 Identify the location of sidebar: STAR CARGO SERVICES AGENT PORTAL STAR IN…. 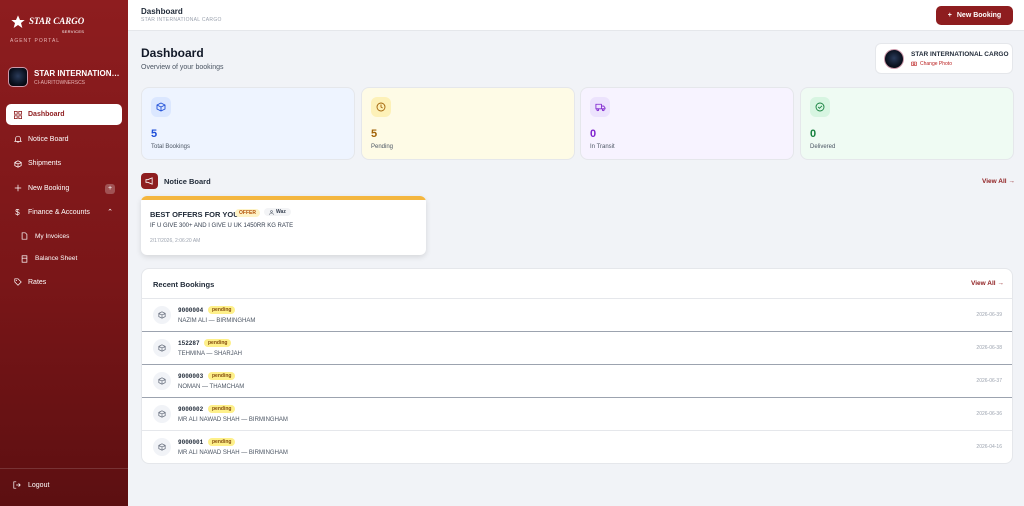
(64, 253).